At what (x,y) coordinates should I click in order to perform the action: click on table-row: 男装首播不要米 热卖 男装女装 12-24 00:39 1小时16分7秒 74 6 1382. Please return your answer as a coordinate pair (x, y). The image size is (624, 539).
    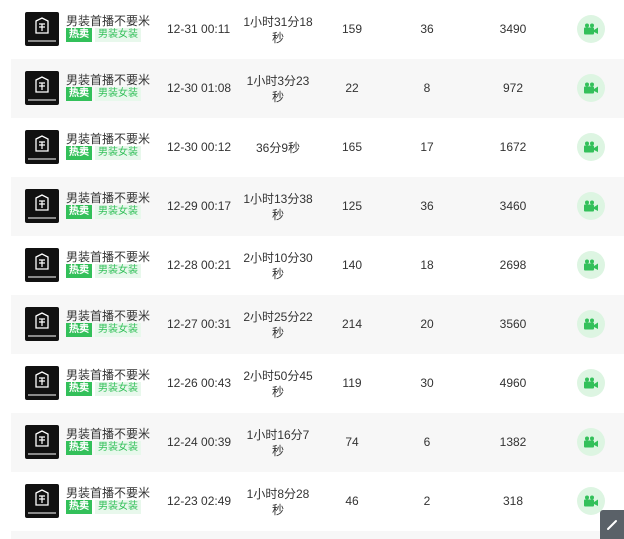
    Looking at the image, I should click on (317, 442).